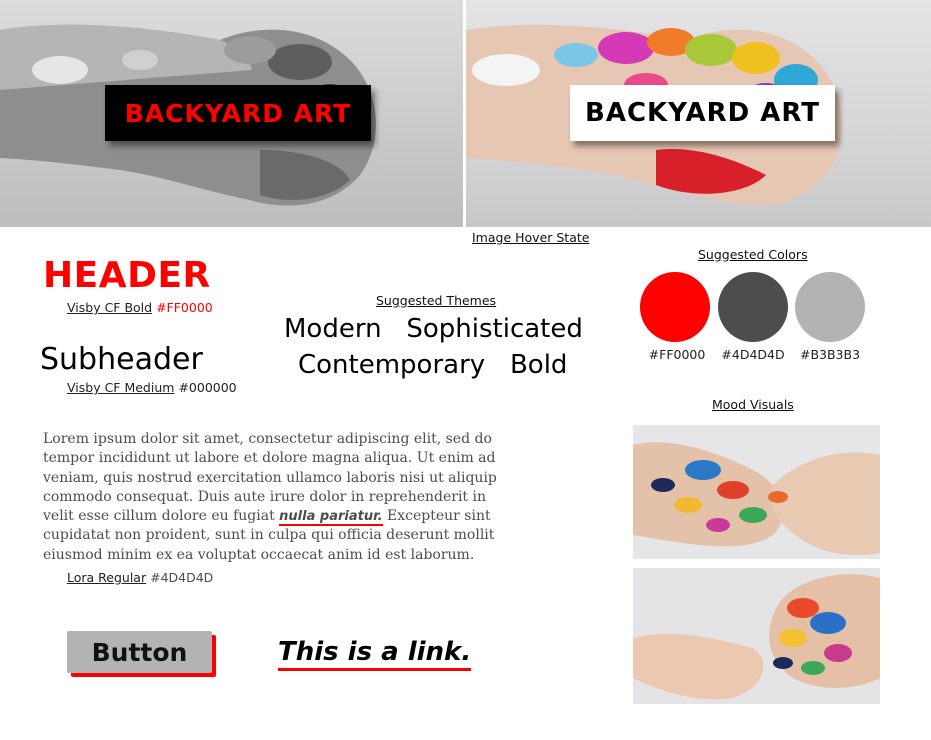 Image resolution: width=931 pixels, height=740 pixels. I want to click on theme-contemporary: Contemporary, so click(392, 365).